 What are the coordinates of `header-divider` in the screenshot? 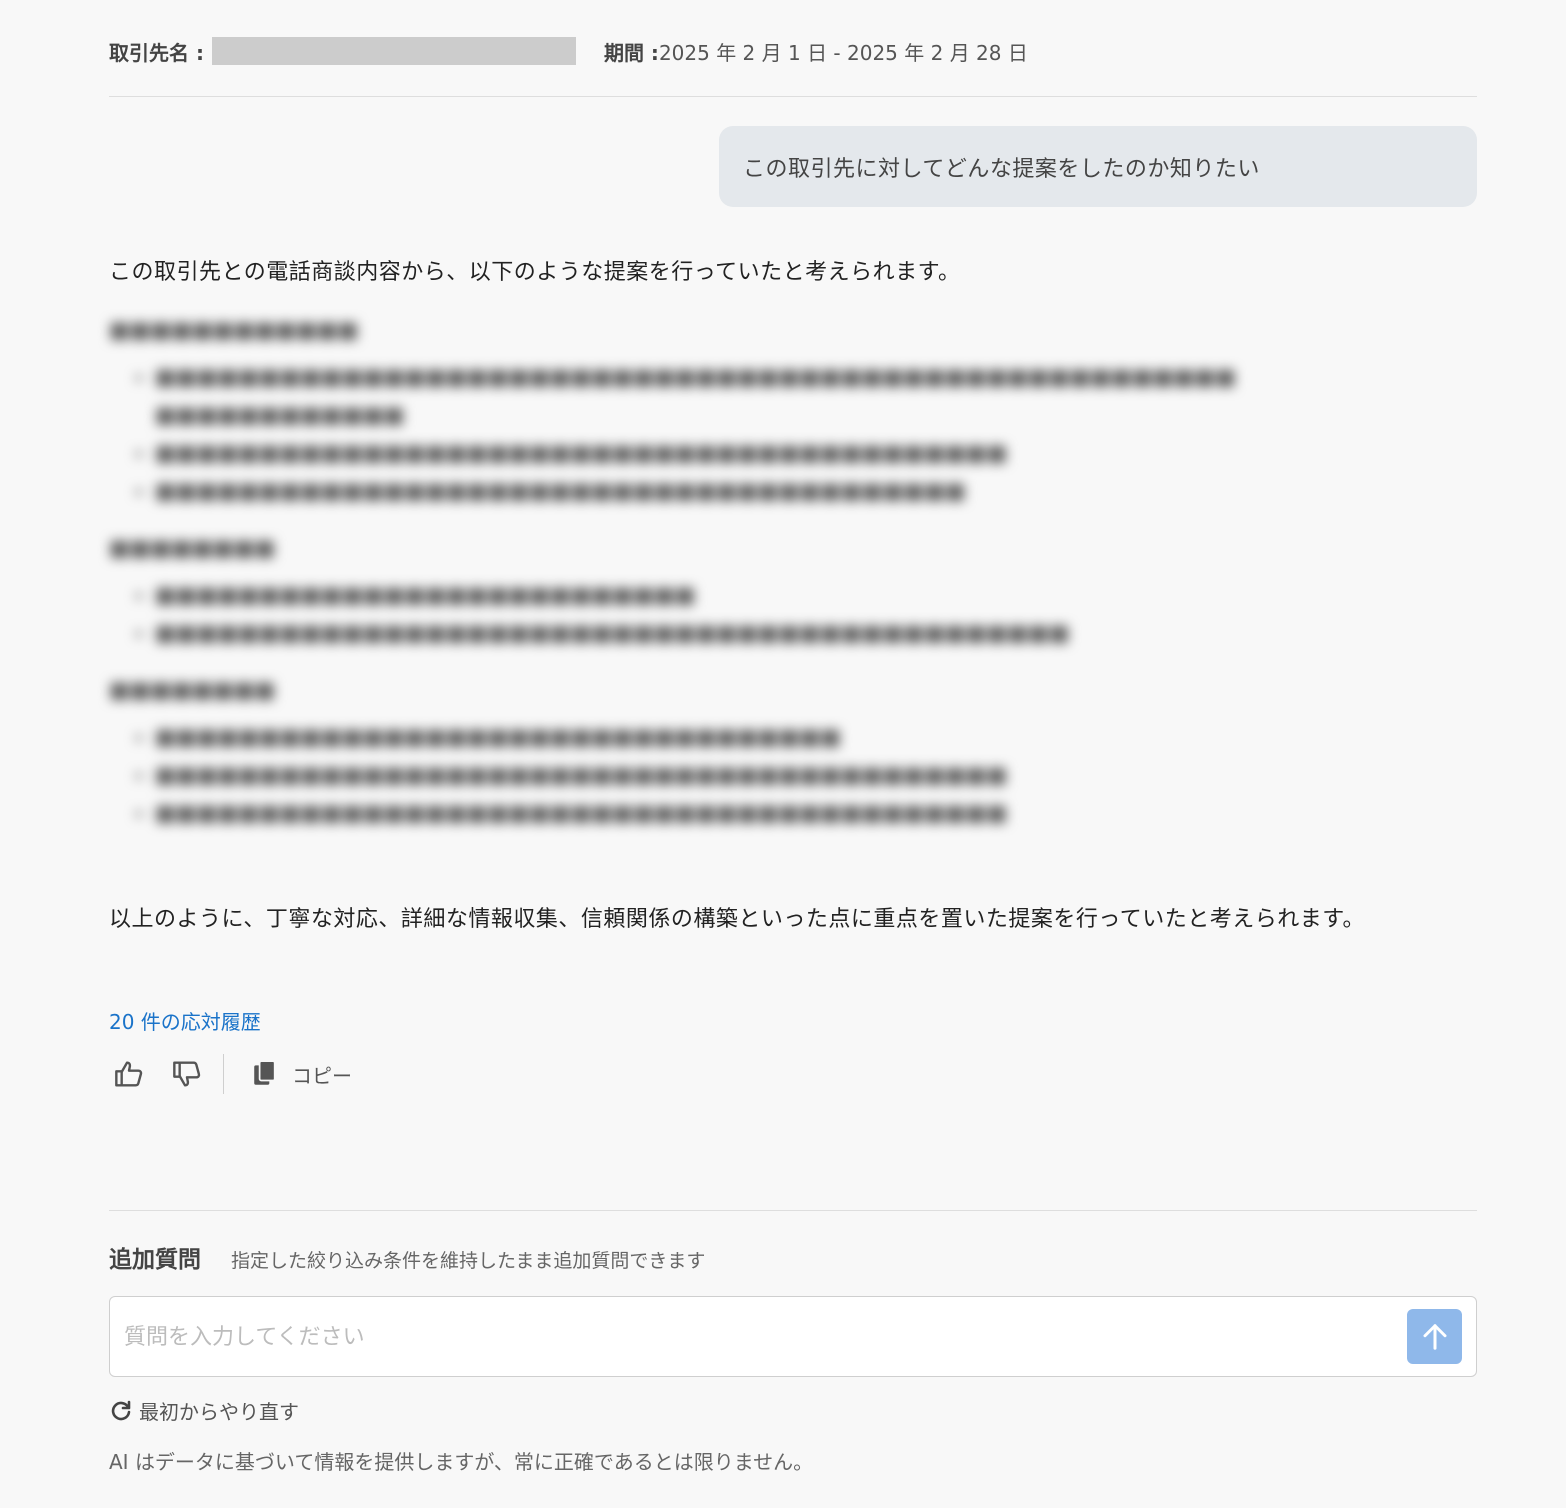 It's located at (793, 96).